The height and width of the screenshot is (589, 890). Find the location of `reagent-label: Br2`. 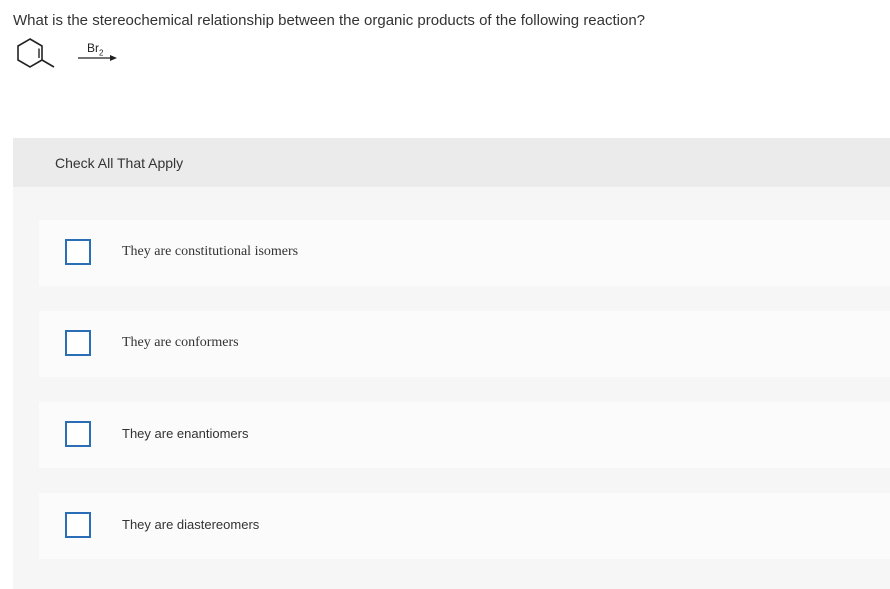

reagent-label: Br2 is located at coordinates (95, 49).